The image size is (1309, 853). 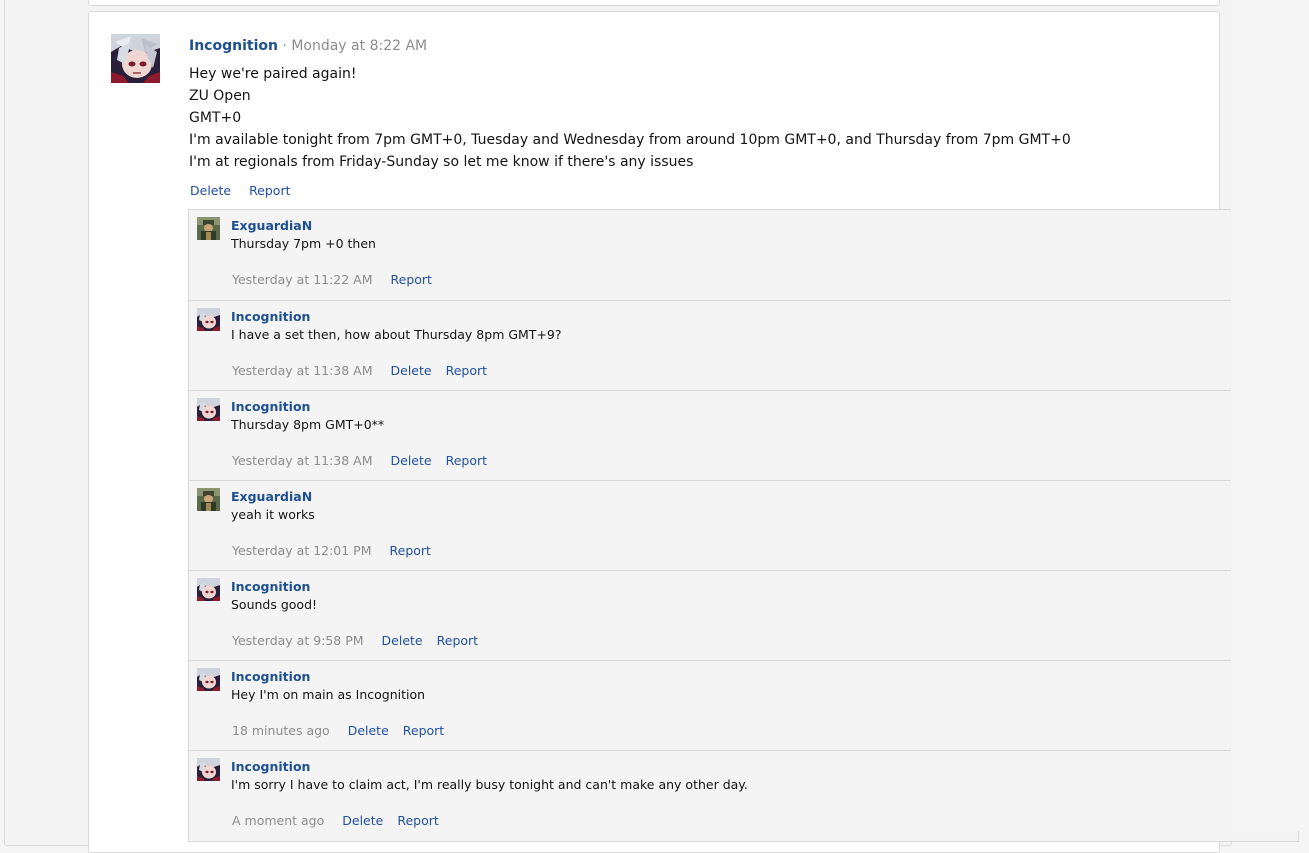 I want to click on comment-timestamp: A moment ago, so click(x=278, y=820).